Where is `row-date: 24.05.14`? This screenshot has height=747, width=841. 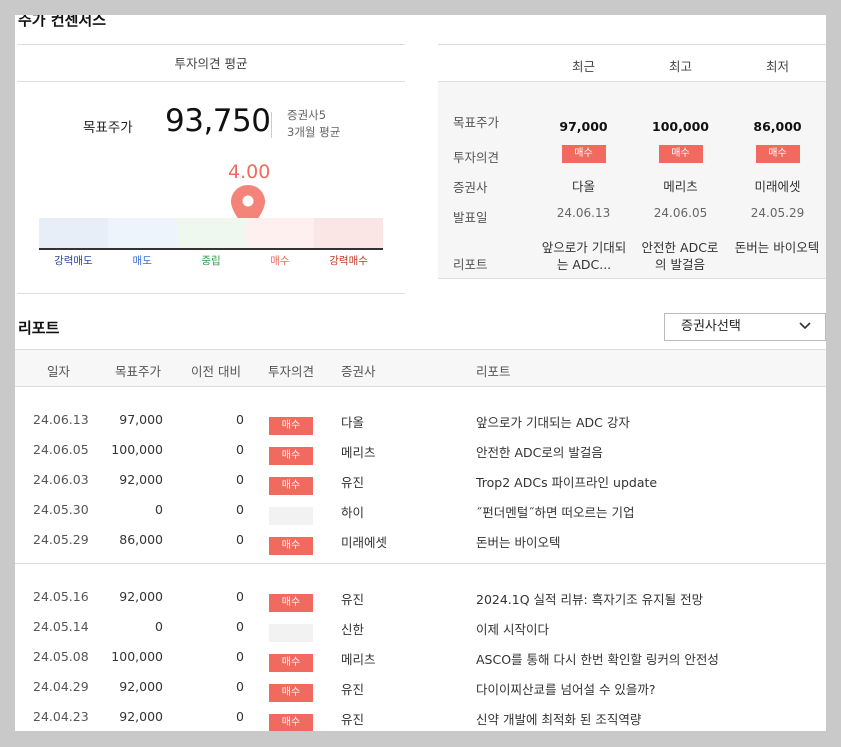
row-date: 24.05.14 is located at coordinates (61, 626).